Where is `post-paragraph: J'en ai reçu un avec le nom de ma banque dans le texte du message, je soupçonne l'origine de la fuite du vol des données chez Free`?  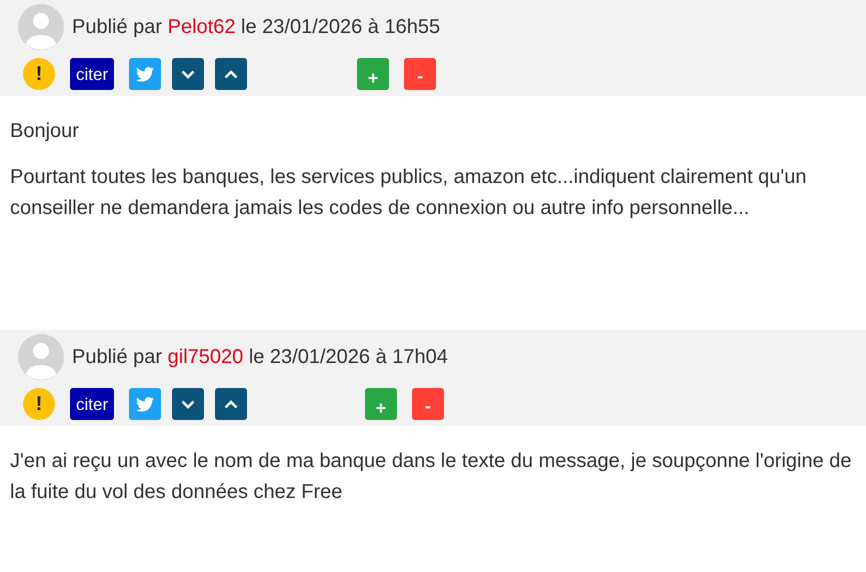 post-paragraph: J'en ai reçu un avec le nom de ma banque dans le texte du message, je soupçonne l'origine de la fuite du vol des données chez Free is located at coordinates (431, 477).